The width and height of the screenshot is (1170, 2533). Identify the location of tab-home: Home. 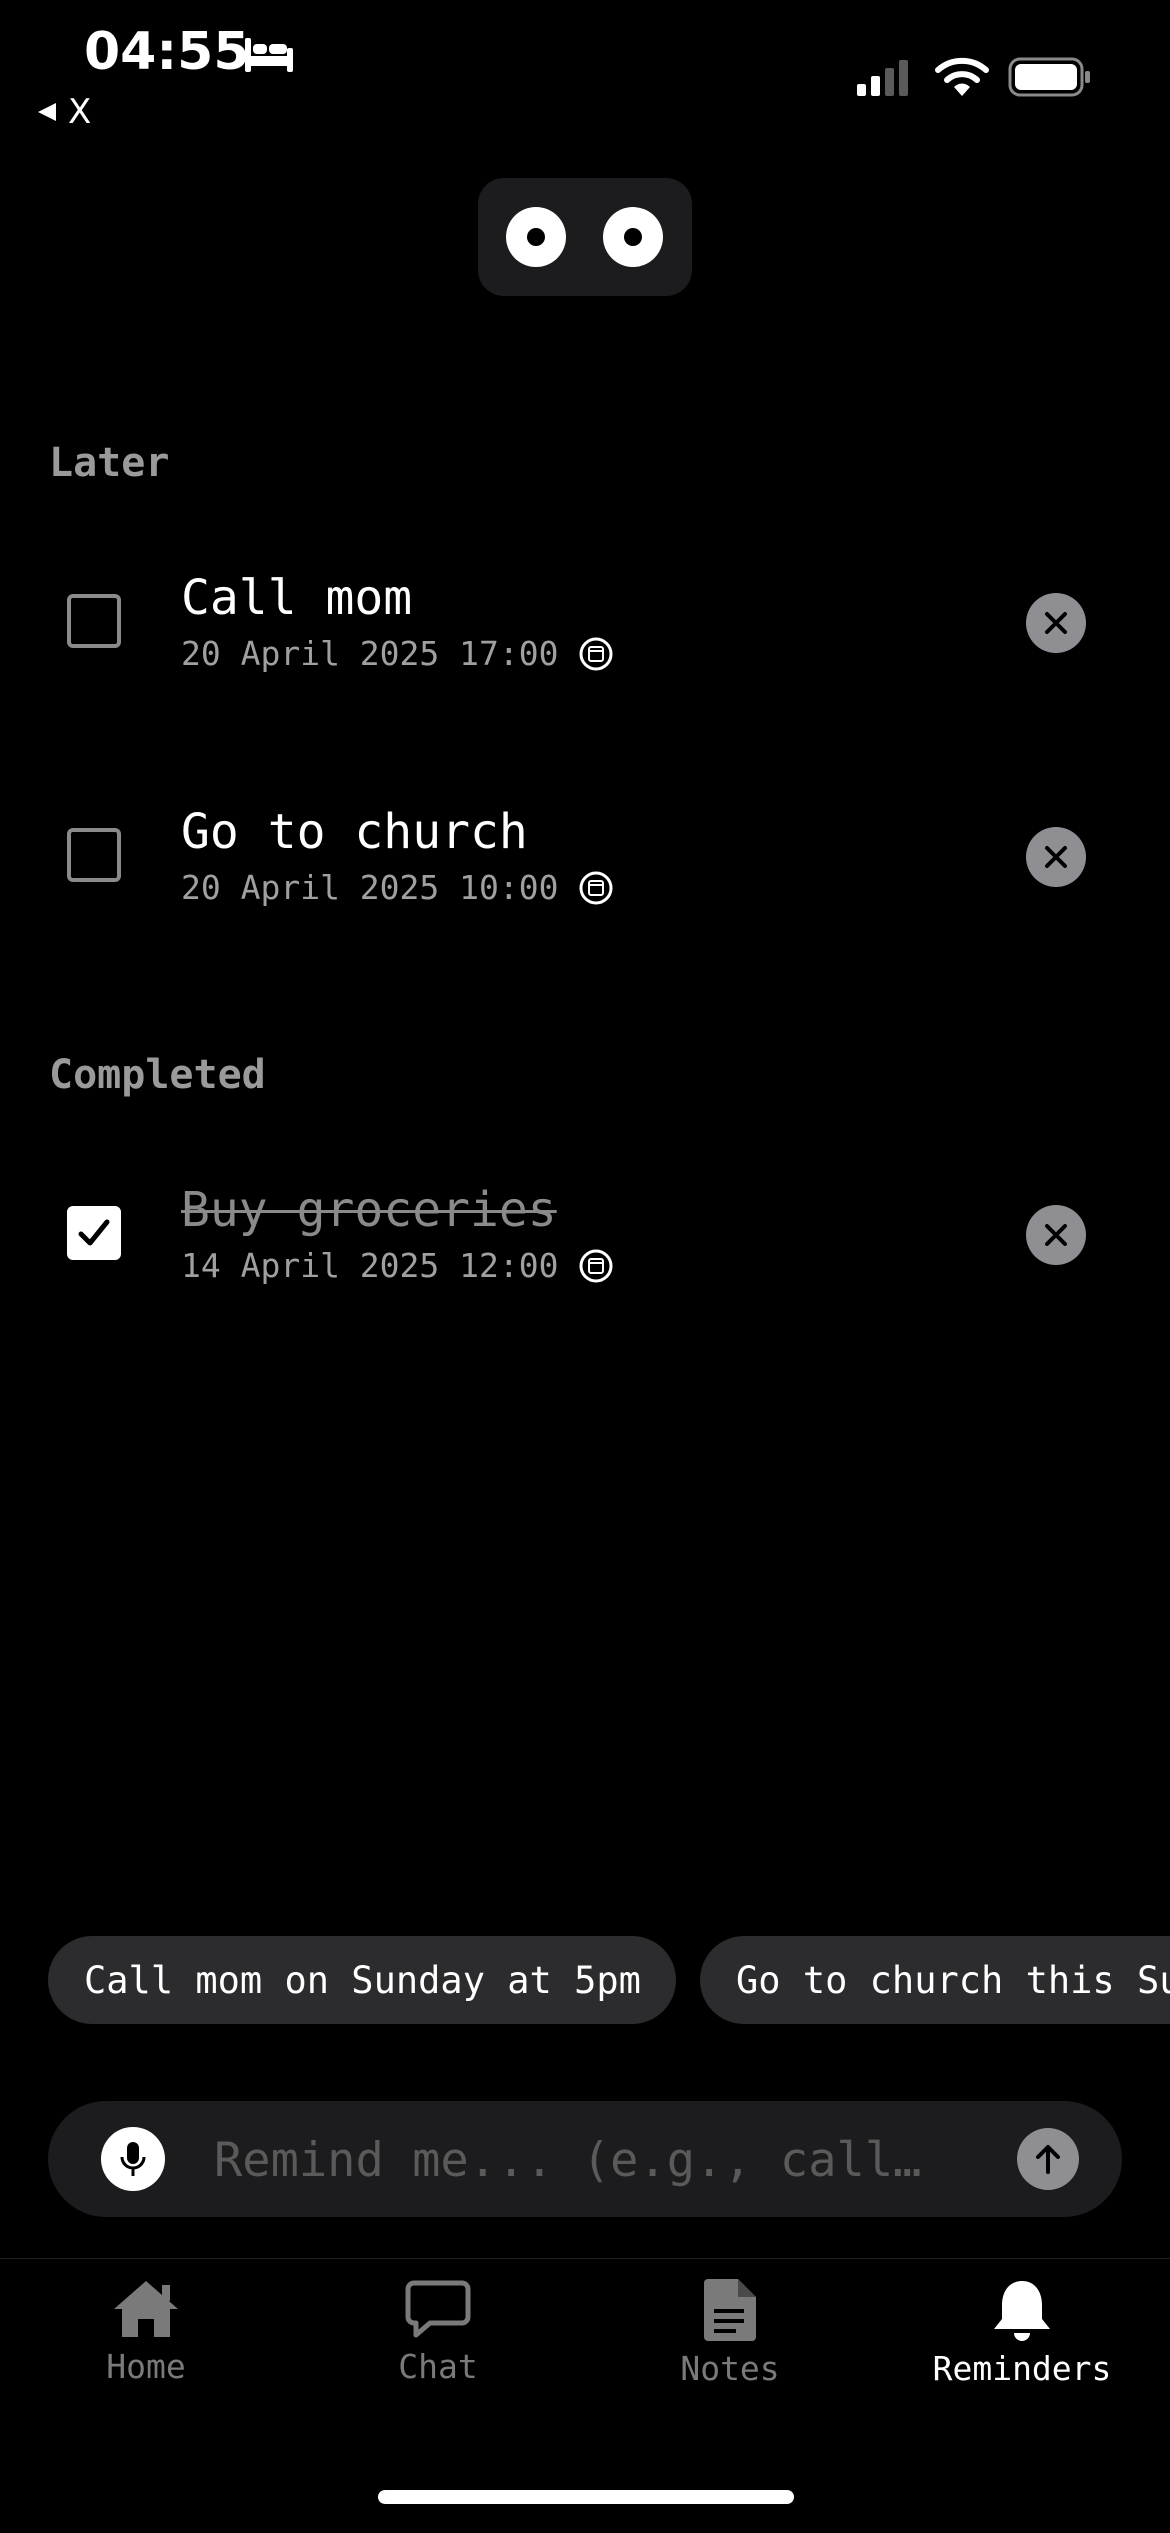
(146, 2331).